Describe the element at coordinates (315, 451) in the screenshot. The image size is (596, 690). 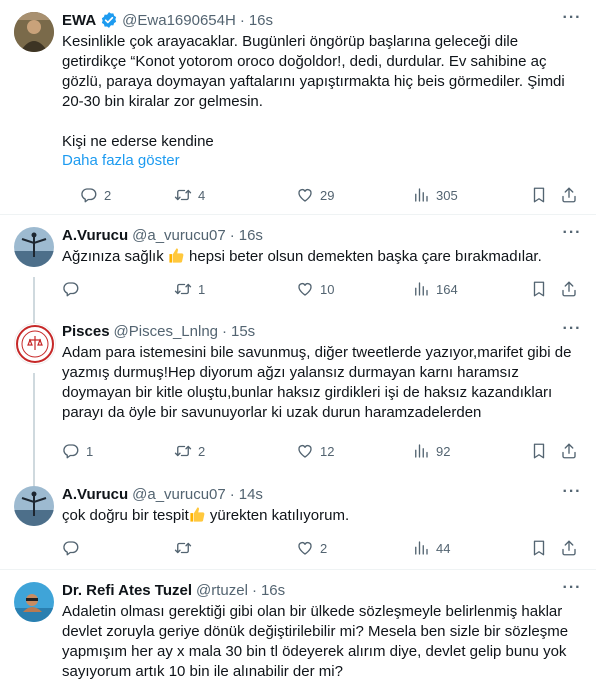
I see `like-button: 12` at that location.